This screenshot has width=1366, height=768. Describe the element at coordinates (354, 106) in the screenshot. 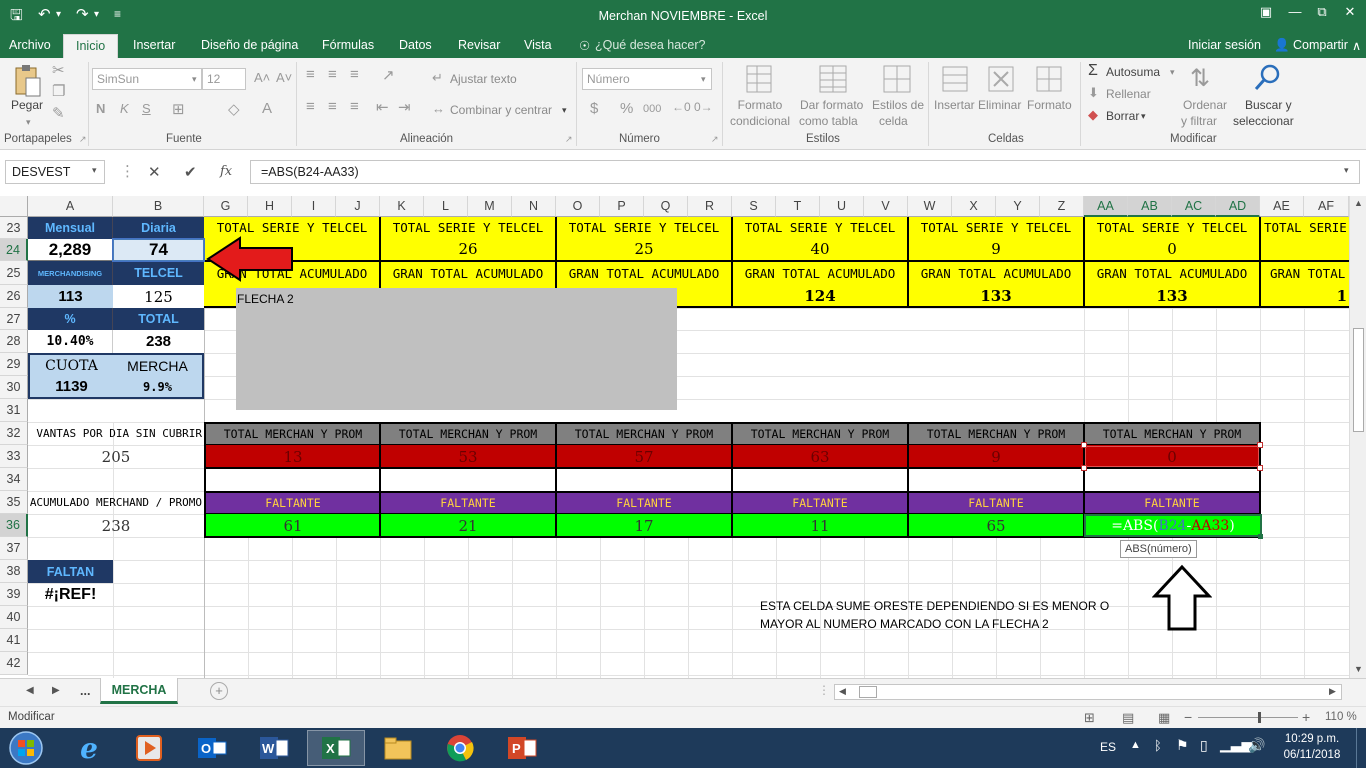

I see `align-right-icon: ≡` at that location.